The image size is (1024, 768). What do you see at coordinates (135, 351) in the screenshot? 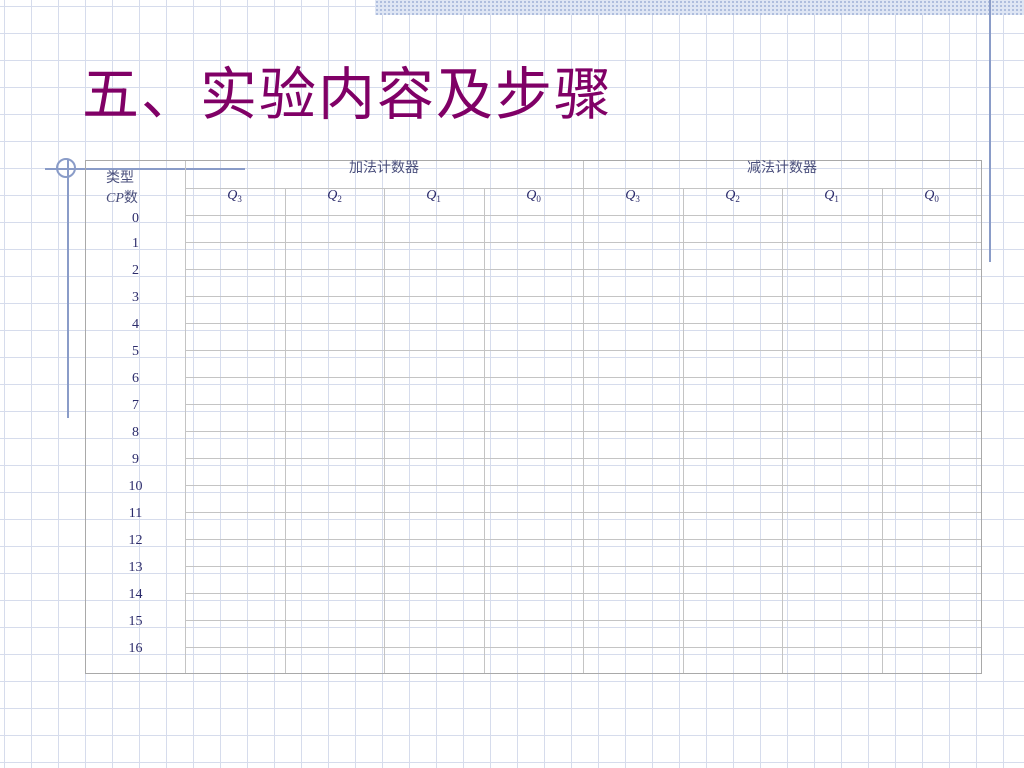
I see `row-label-cp-5: 5` at bounding box center [135, 351].